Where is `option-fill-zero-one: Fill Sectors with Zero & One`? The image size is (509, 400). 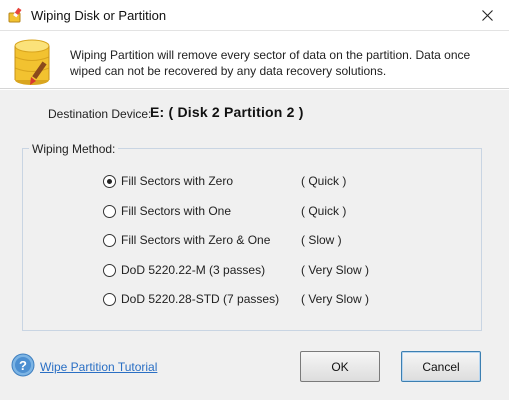 option-fill-zero-one: Fill Sectors with Zero & One is located at coordinates (186, 240).